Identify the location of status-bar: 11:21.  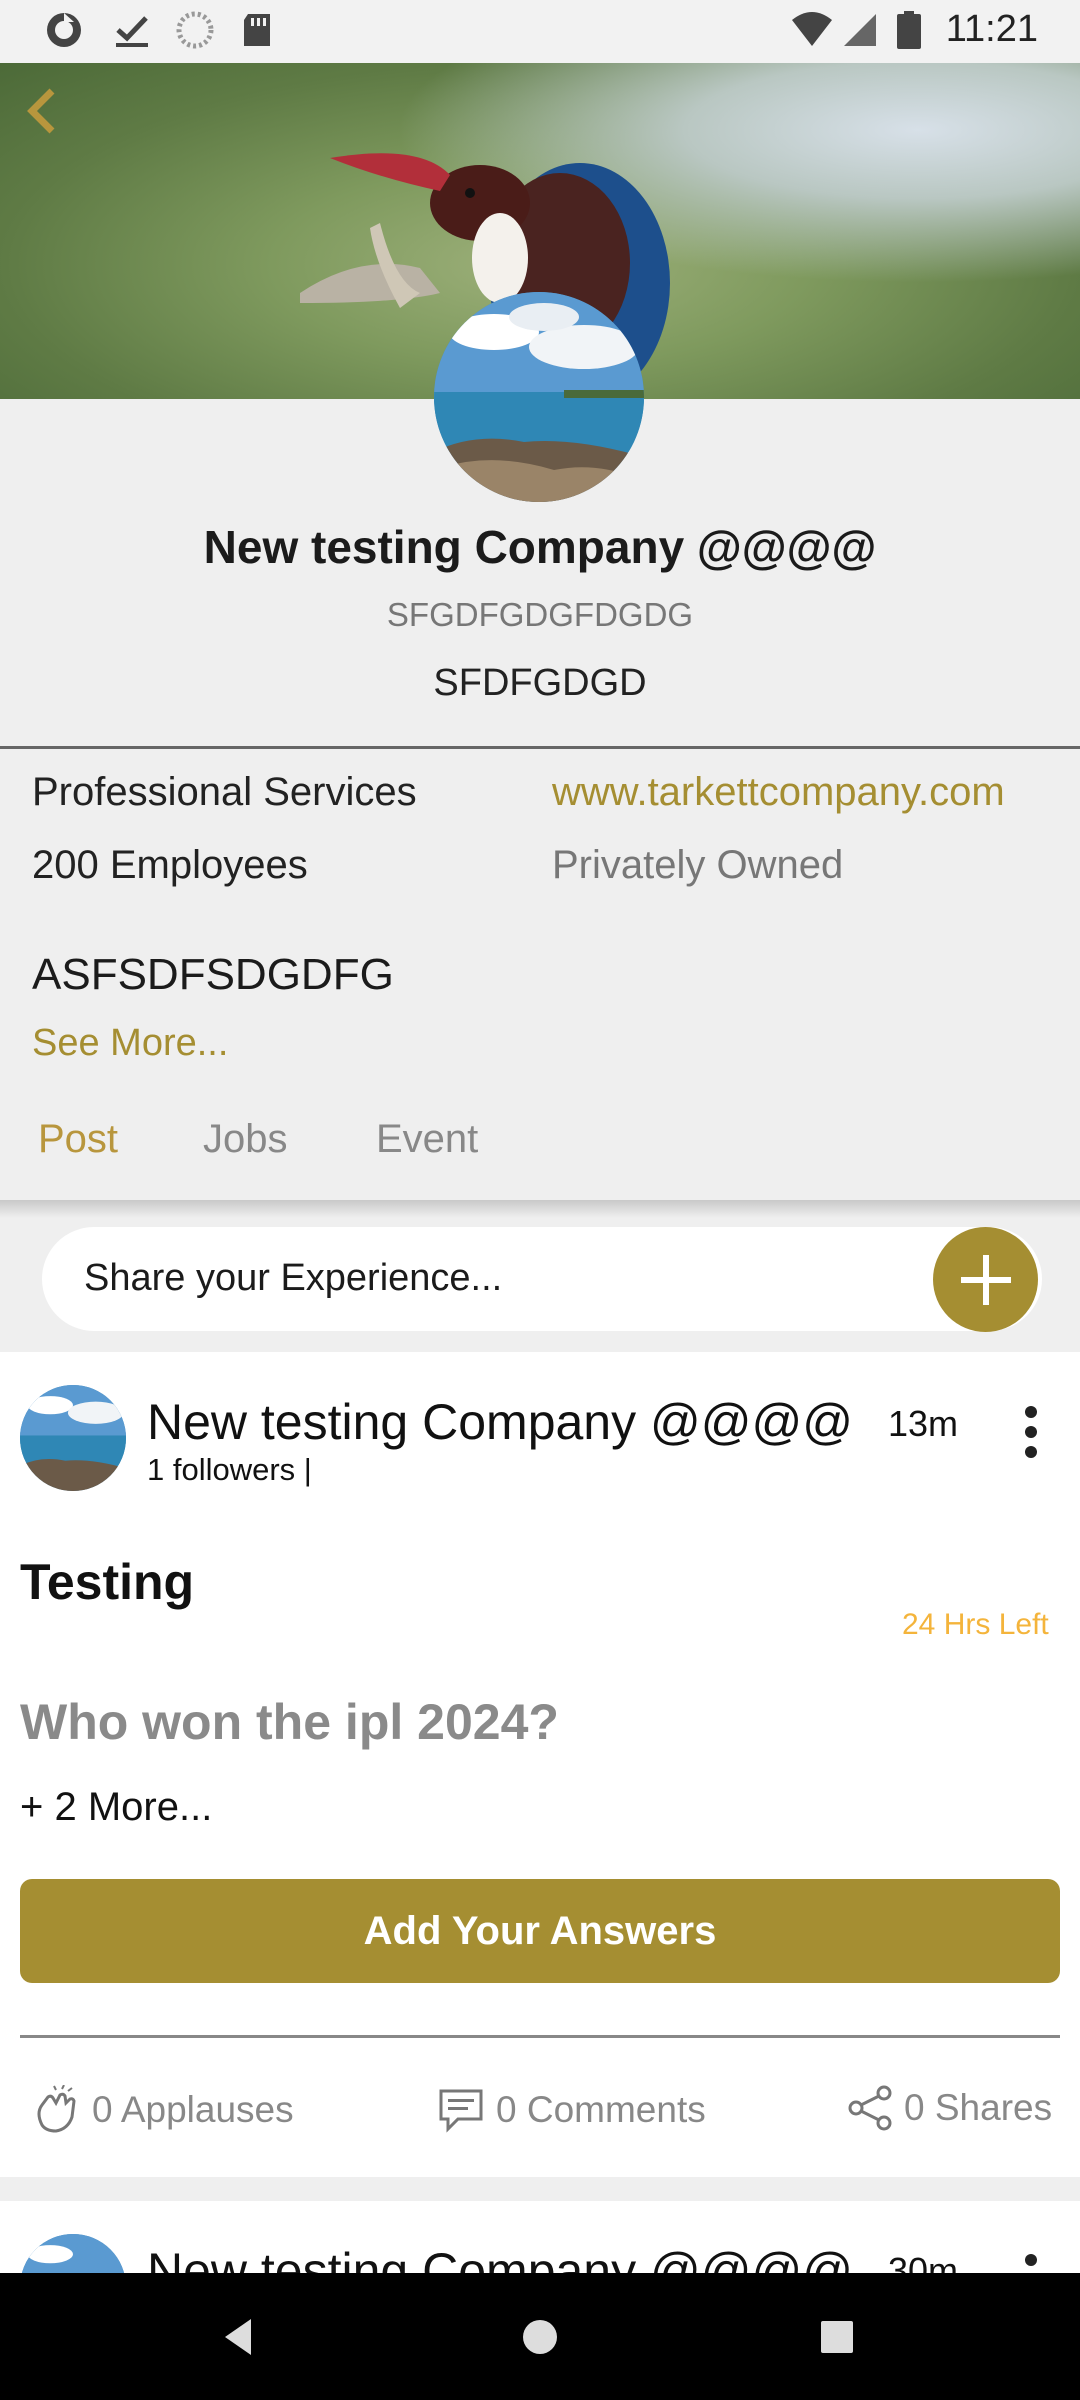
(540, 31).